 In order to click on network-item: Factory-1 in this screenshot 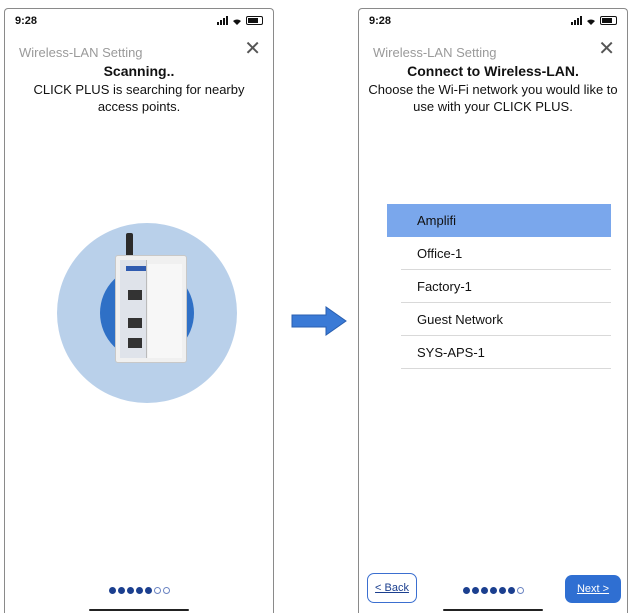, I will do `click(499, 286)`.